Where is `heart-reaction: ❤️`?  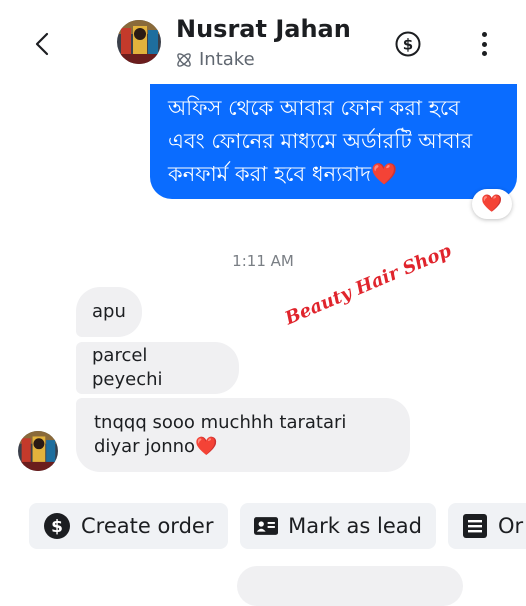 heart-reaction: ❤️ is located at coordinates (492, 204).